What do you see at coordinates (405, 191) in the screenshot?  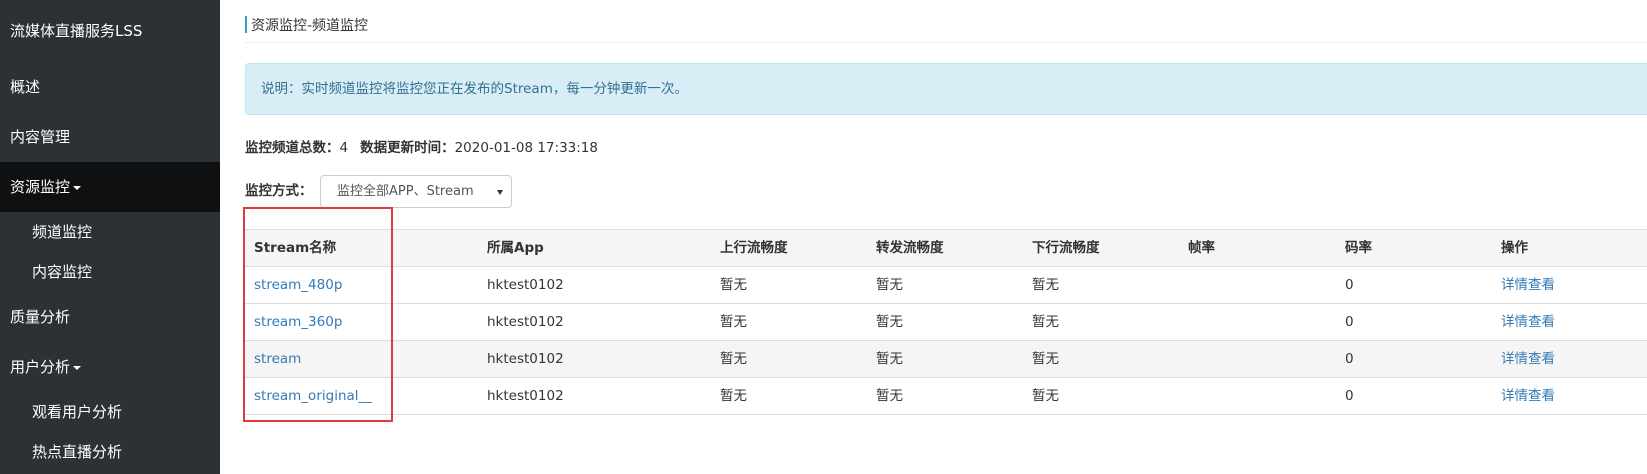 I see `mode-select-value: 监控全部APP、Stream` at bounding box center [405, 191].